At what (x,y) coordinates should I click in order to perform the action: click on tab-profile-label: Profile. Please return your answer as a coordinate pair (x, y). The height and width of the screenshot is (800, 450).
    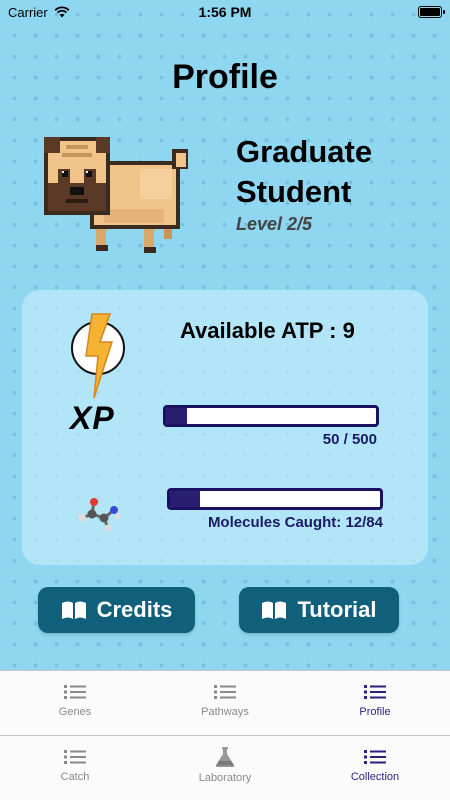
    Looking at the image, I should click on (375, 712).